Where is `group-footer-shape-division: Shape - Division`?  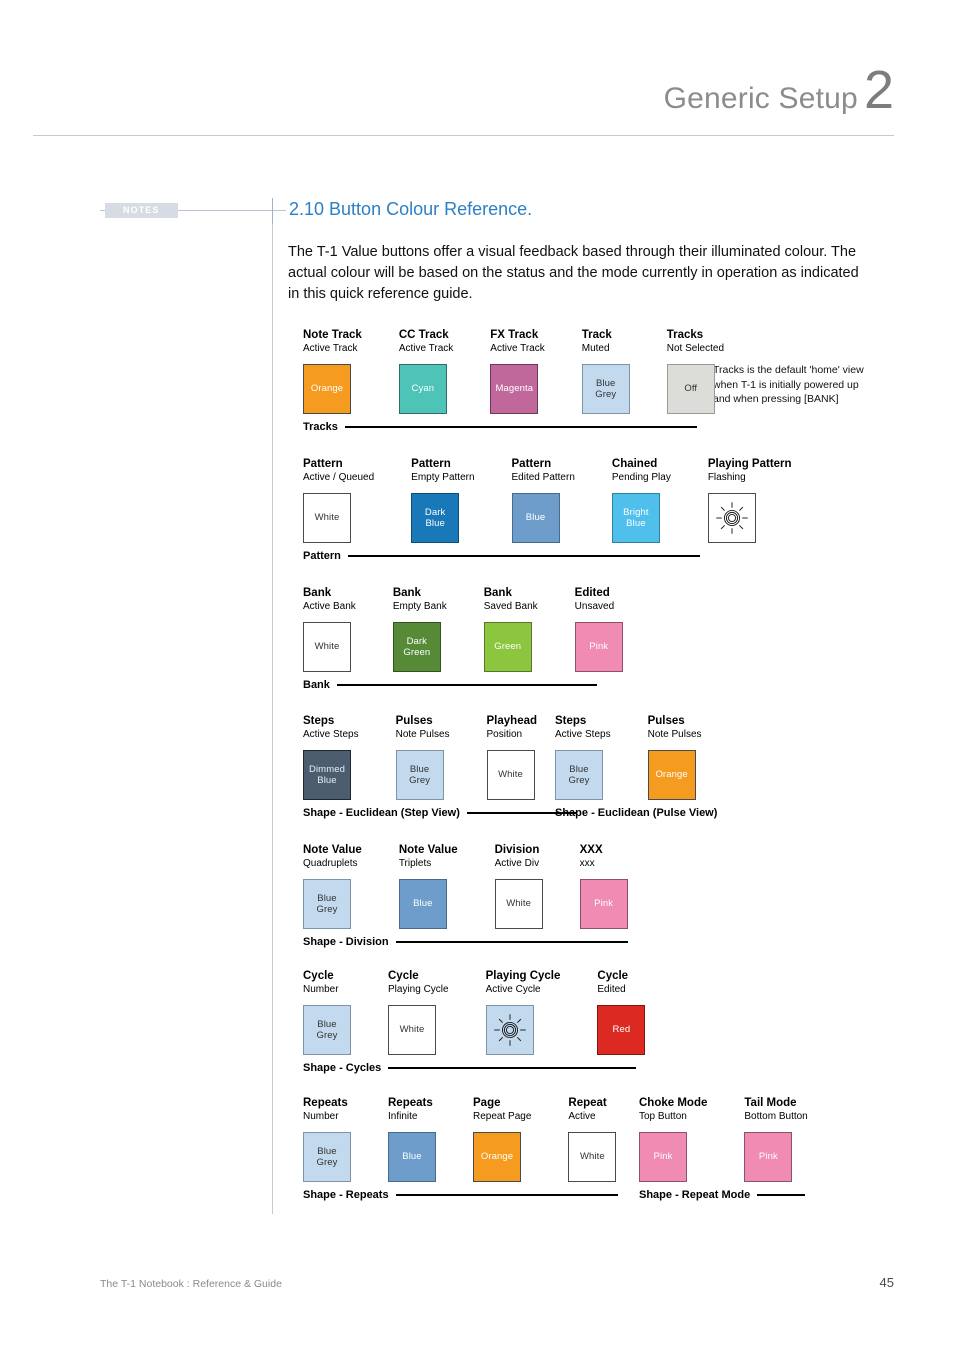
group-footer-shape-division: Shape - Division is located at coordinates (465, 942).